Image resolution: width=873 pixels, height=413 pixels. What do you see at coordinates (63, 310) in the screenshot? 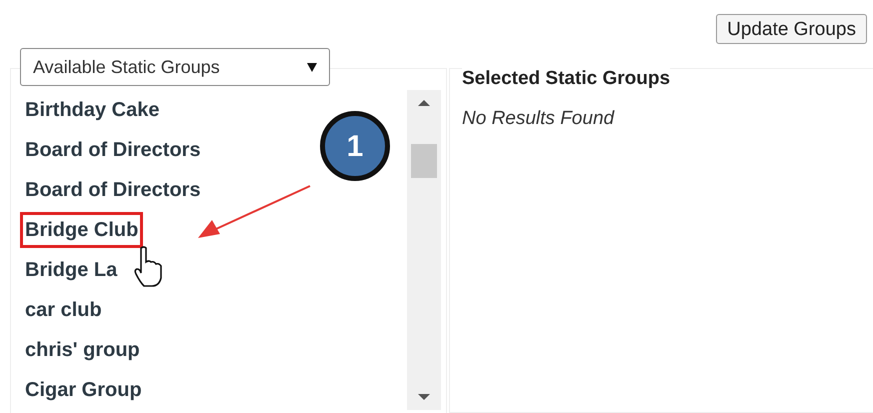
I see `group-item: car club` at bounding box center [63, 310].